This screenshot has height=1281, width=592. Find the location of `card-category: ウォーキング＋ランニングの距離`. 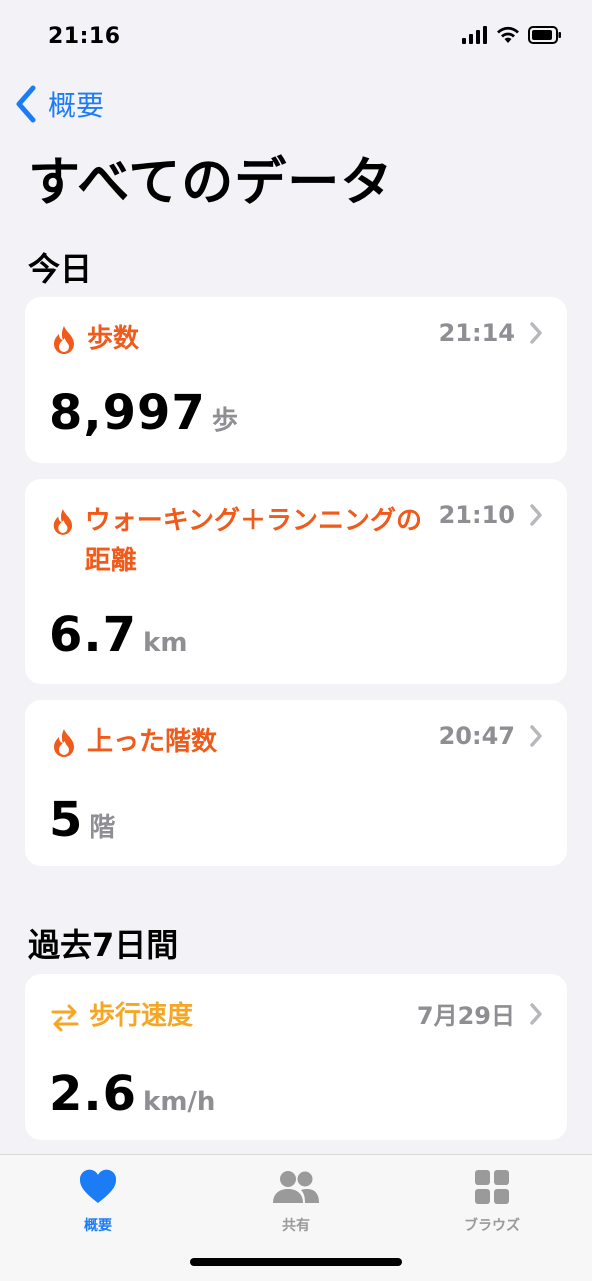

card-category: ウォーキング＋ランニングの距離 is located at coordinates (253, 541).